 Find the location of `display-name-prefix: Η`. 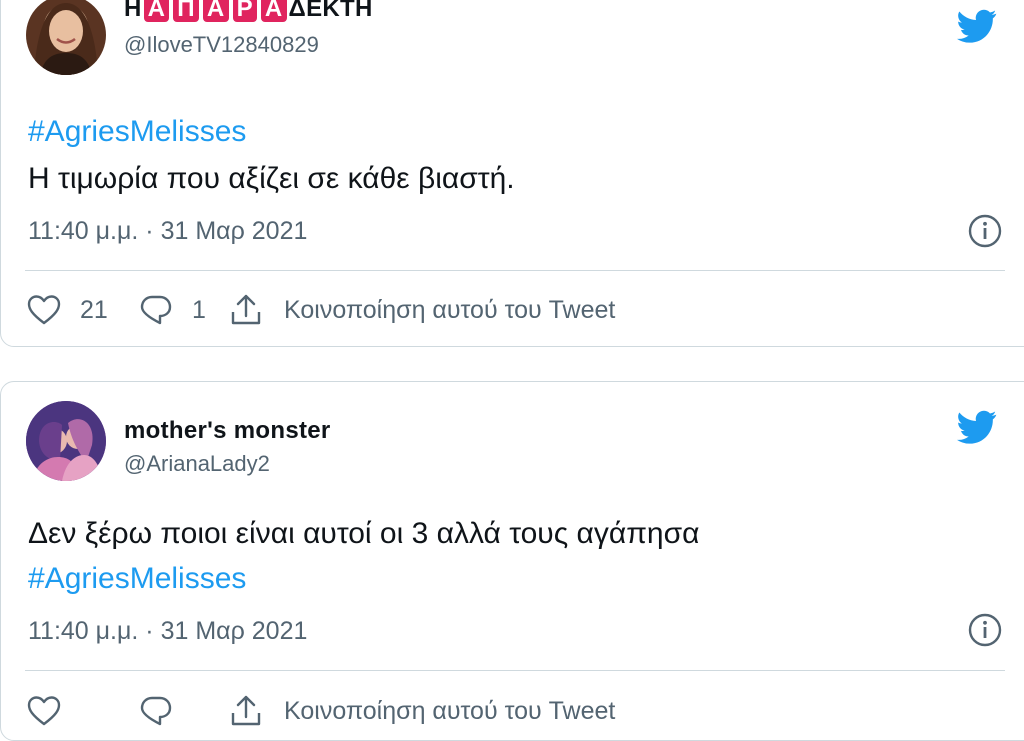

display-name-prefix: Η is located at coordinates (133, 11).